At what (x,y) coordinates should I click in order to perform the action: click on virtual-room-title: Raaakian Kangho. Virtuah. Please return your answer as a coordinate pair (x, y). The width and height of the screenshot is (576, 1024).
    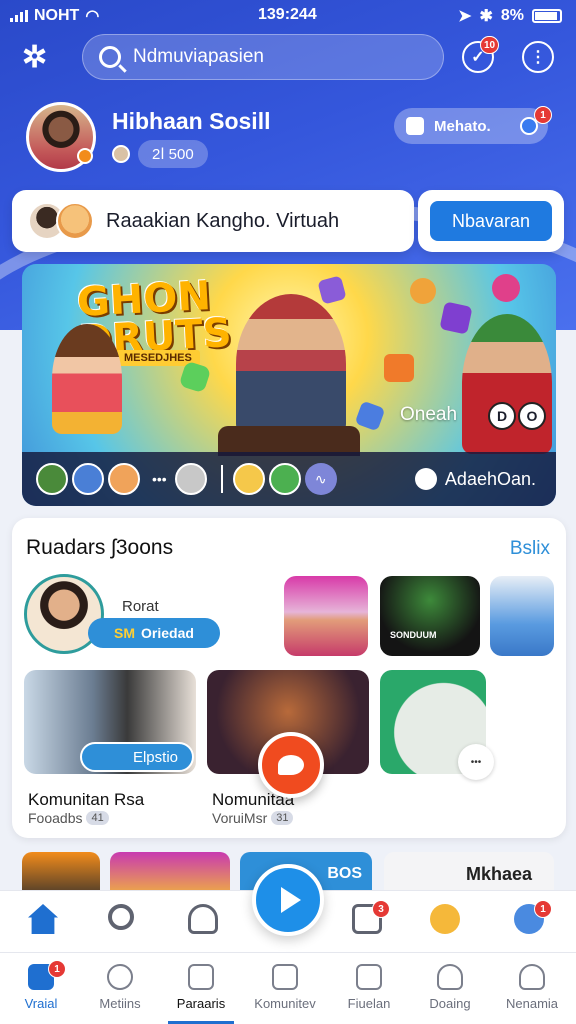
    Looking at the image, I should click on (223, 220).